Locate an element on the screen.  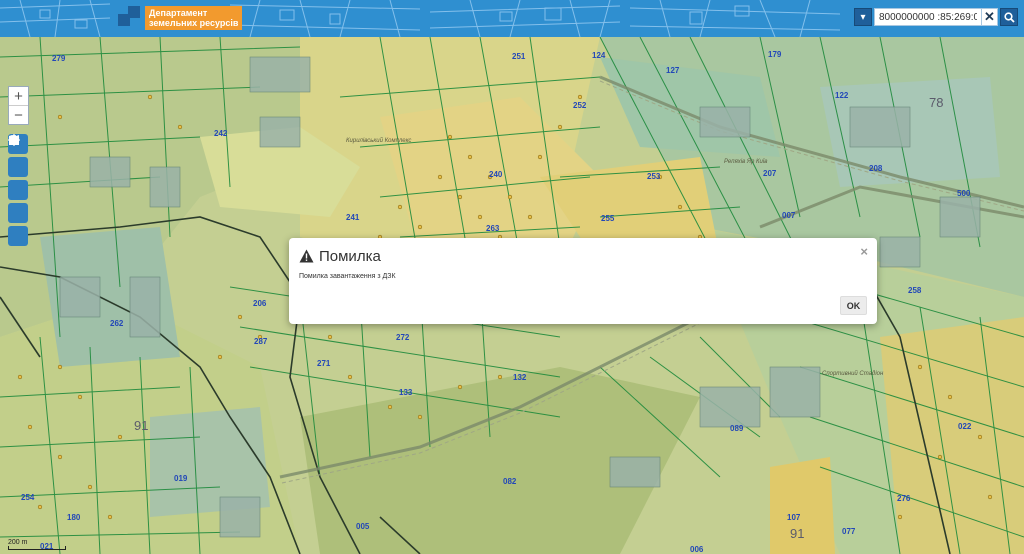
parcel-label: 208 is located at coordinates (876, 168).